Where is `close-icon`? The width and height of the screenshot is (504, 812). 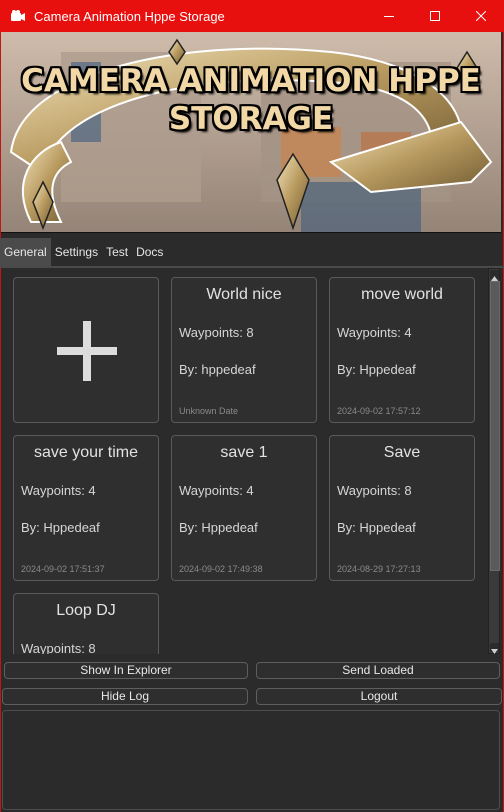 close-icon is located at coordinates (481, 16).